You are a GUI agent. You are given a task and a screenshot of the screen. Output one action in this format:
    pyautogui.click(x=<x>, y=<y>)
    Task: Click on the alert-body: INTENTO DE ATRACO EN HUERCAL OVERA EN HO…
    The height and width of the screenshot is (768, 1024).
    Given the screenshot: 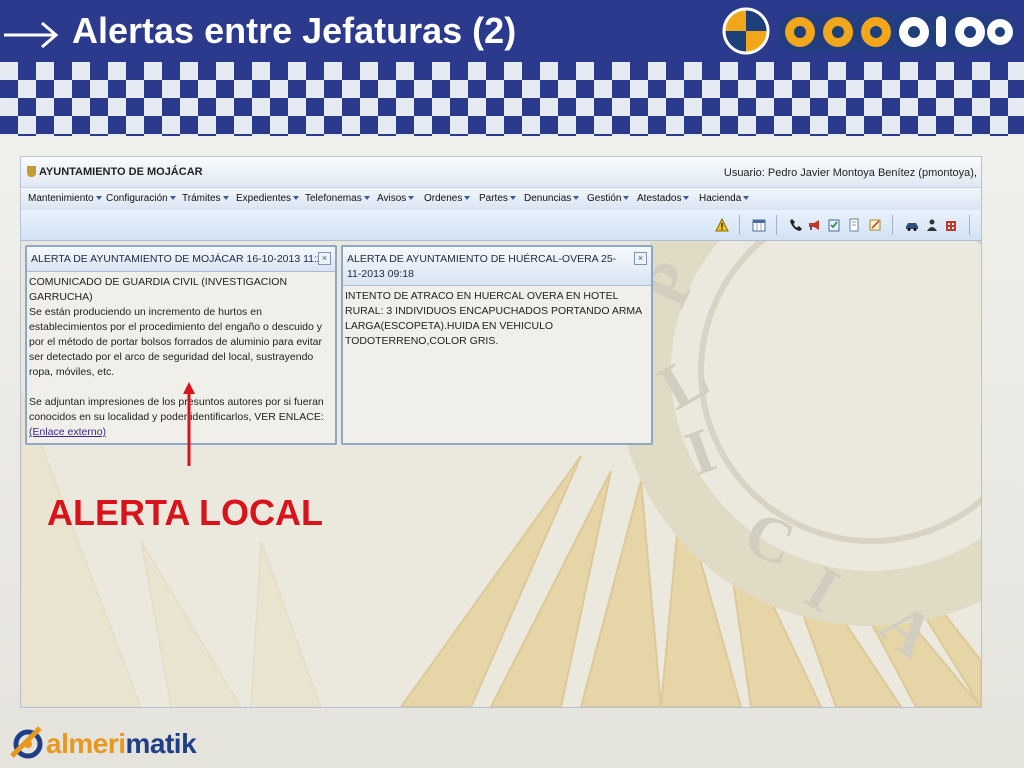 What is the action you would take?
    pyautogui.click(x=497, y=319)
    